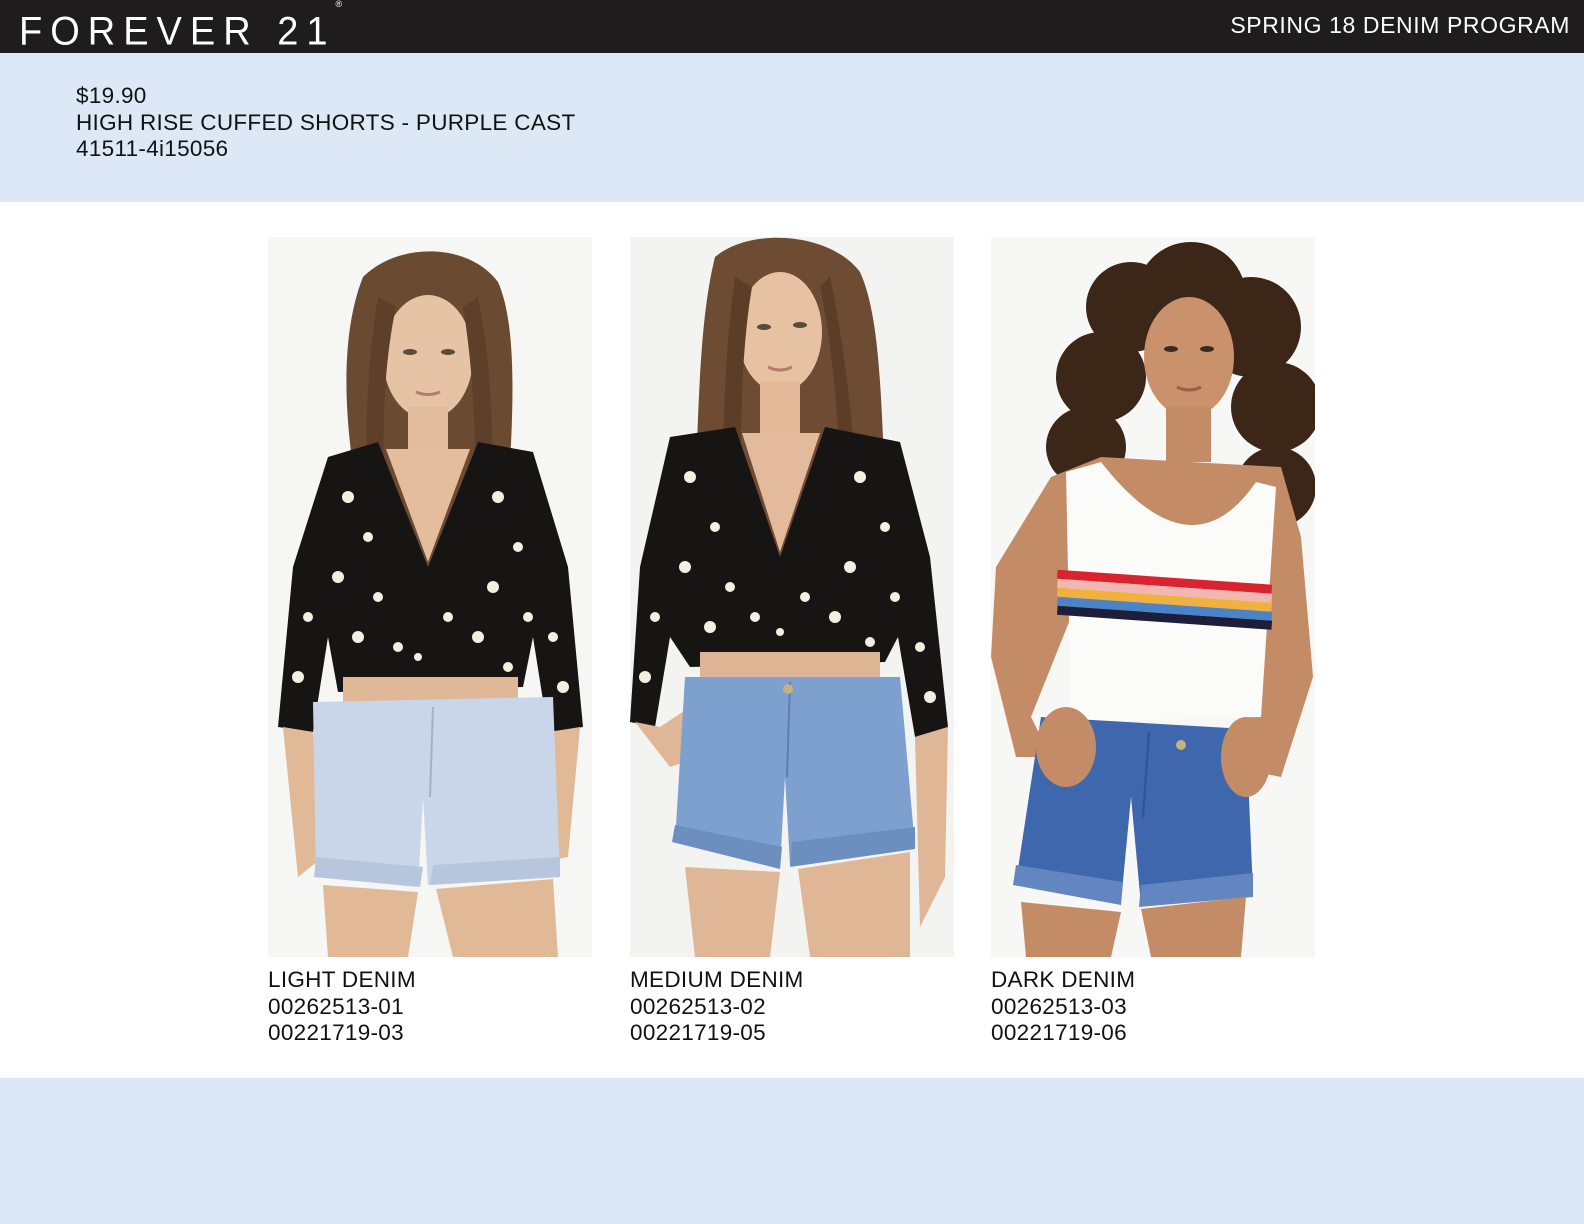  What do you see at coordinates (339, 5) in the screenshot?
I see `registered-mark: ®` at bounding box center [339, 5].